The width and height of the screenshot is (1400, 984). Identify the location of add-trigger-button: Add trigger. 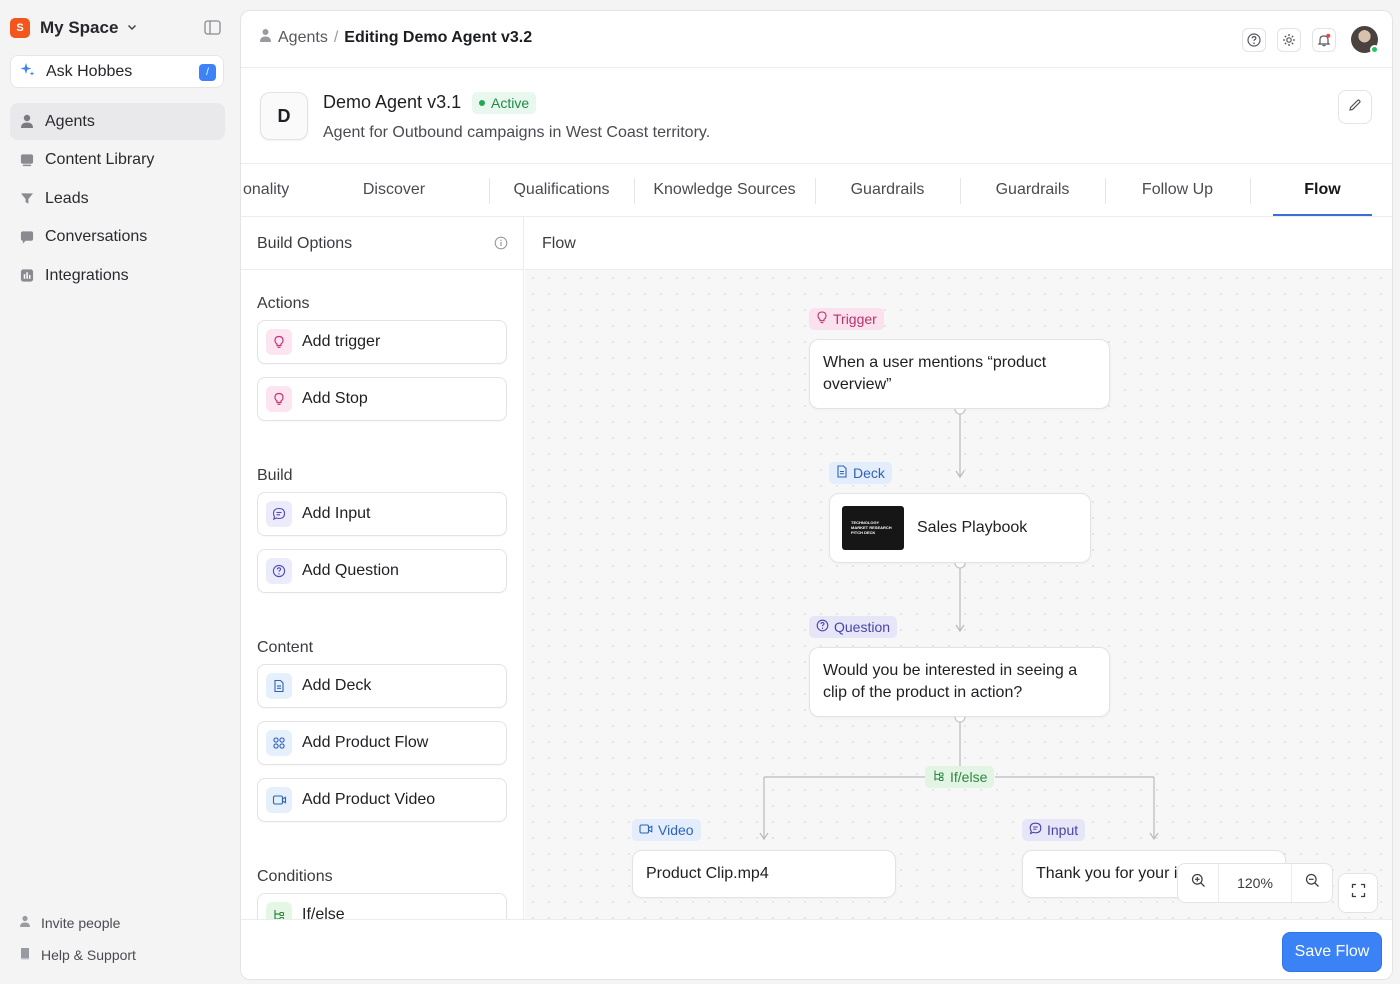
(382, 342).